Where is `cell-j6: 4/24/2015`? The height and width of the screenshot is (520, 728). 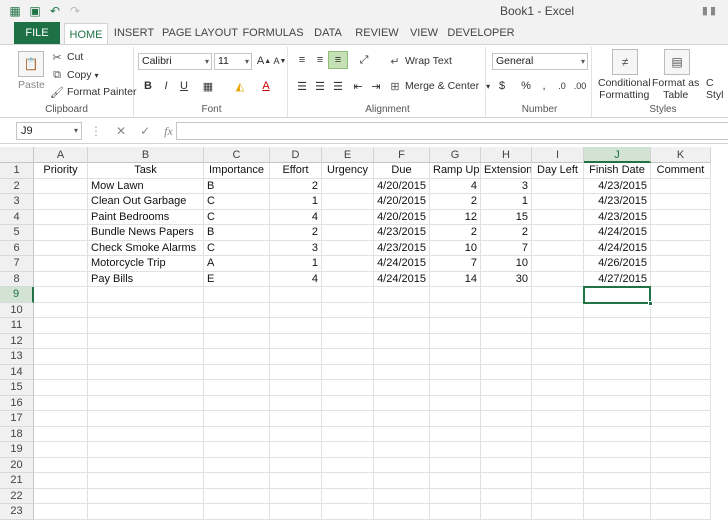 cell-j6: 4/24/2015 is located at coordinates (617, 248).